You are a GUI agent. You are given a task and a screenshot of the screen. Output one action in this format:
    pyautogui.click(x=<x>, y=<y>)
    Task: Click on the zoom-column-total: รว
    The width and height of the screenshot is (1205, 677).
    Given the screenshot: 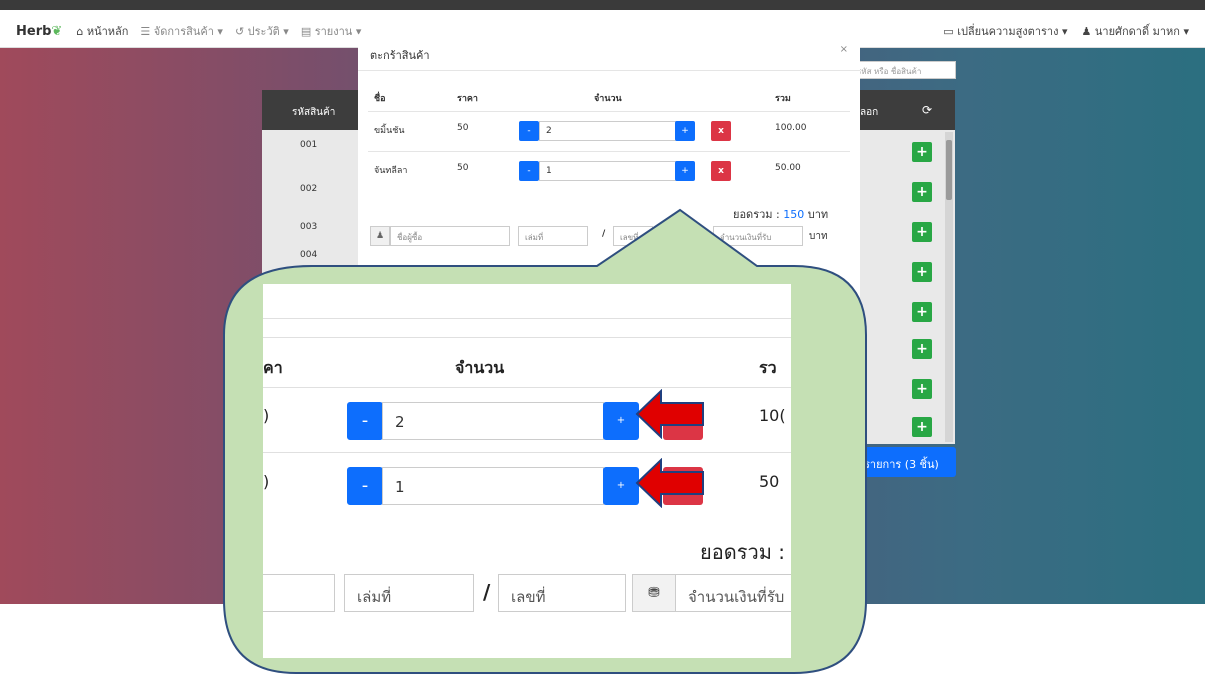 What is the action you would take?
    pyautogui.click(x=768, y=367)
    